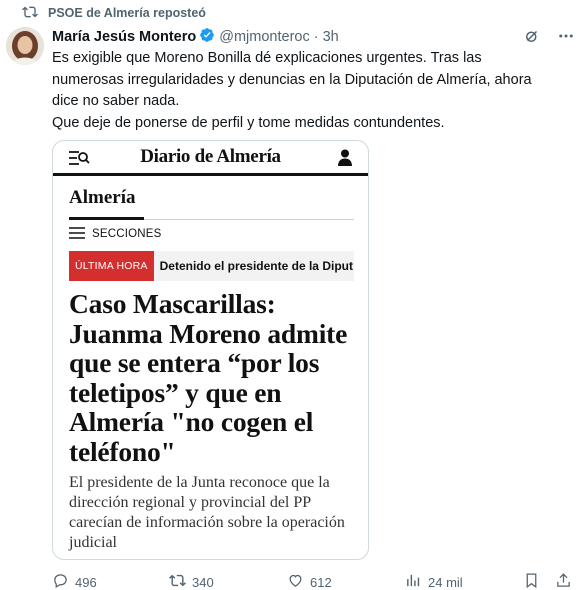  I want to click on bookmark-button, so click(531, 581).